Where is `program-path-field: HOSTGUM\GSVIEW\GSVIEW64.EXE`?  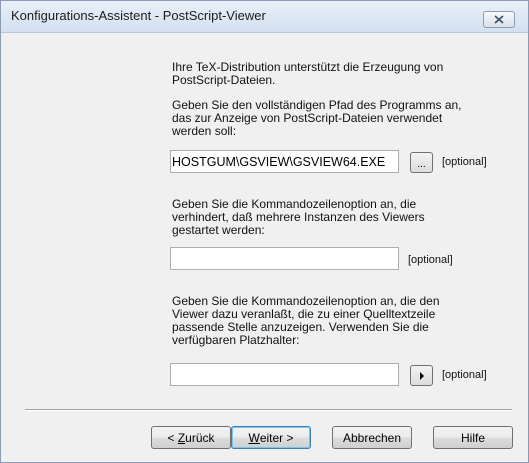 program-path-field: HOSTGUM\GSVIEW\GSVIEW64.EXE is located at coordinates (284, 161).